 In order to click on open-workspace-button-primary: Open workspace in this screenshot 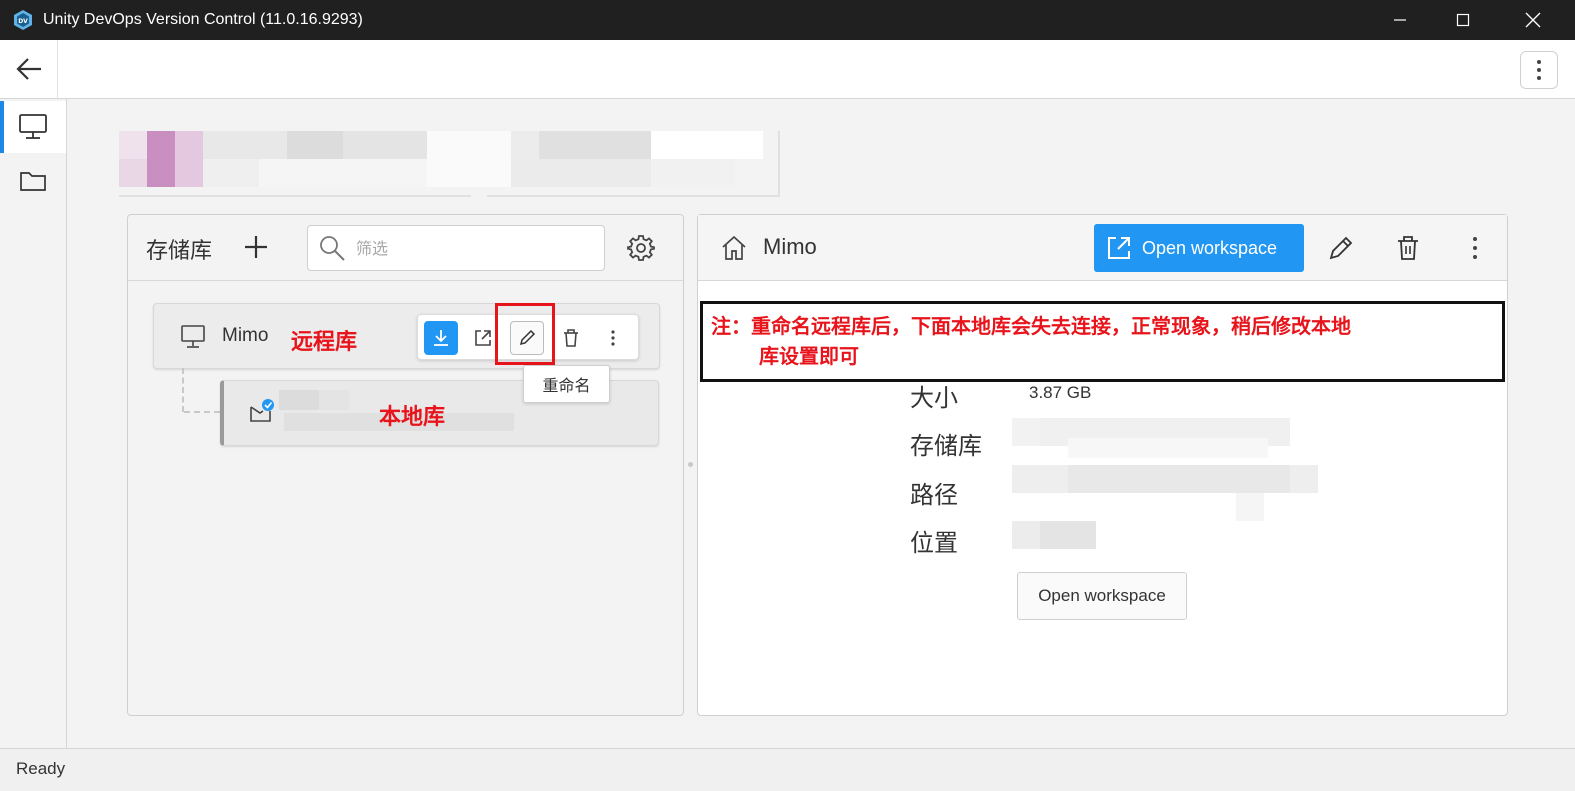, I will do `click(1199, 248)`.